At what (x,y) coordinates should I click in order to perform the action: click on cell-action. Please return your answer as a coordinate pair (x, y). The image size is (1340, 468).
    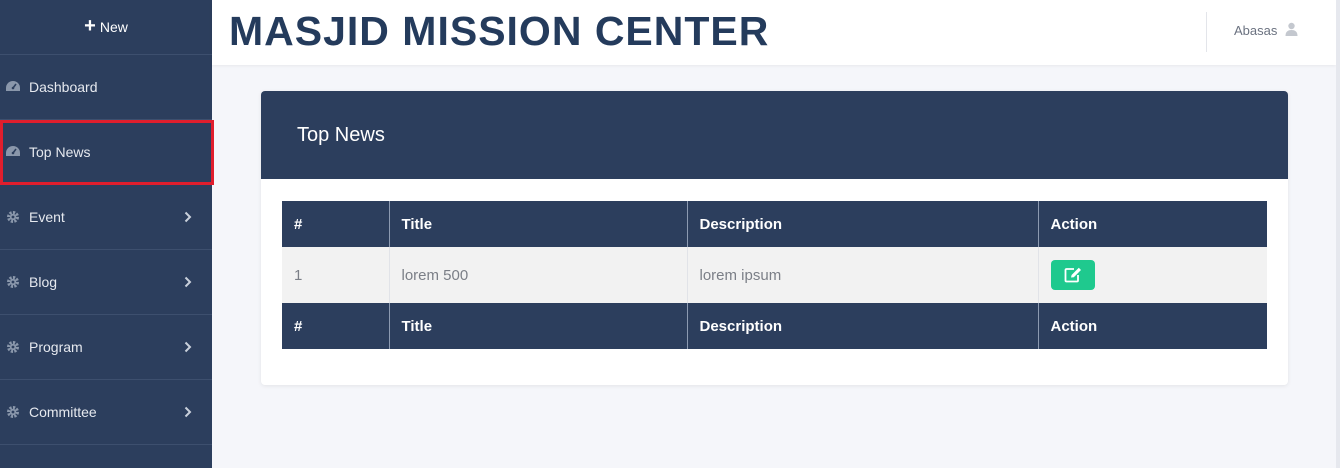
    Looking at the image, I should click on (1152, 275).